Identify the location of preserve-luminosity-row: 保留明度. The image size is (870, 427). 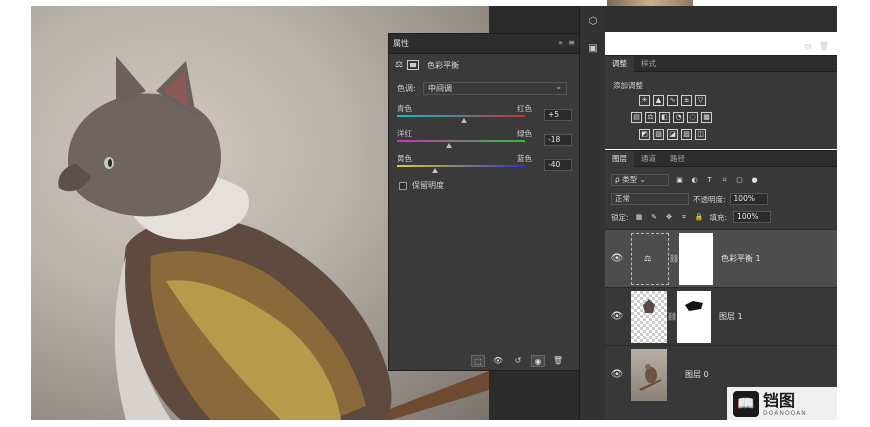
(421, 185).